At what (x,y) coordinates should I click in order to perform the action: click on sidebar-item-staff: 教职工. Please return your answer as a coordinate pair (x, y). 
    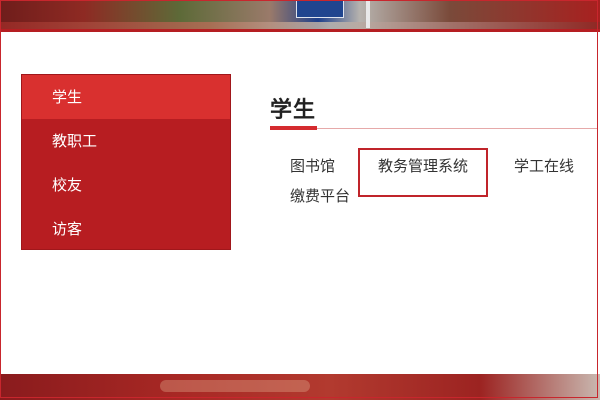
    Looking at the image, I should click on (126, 141).